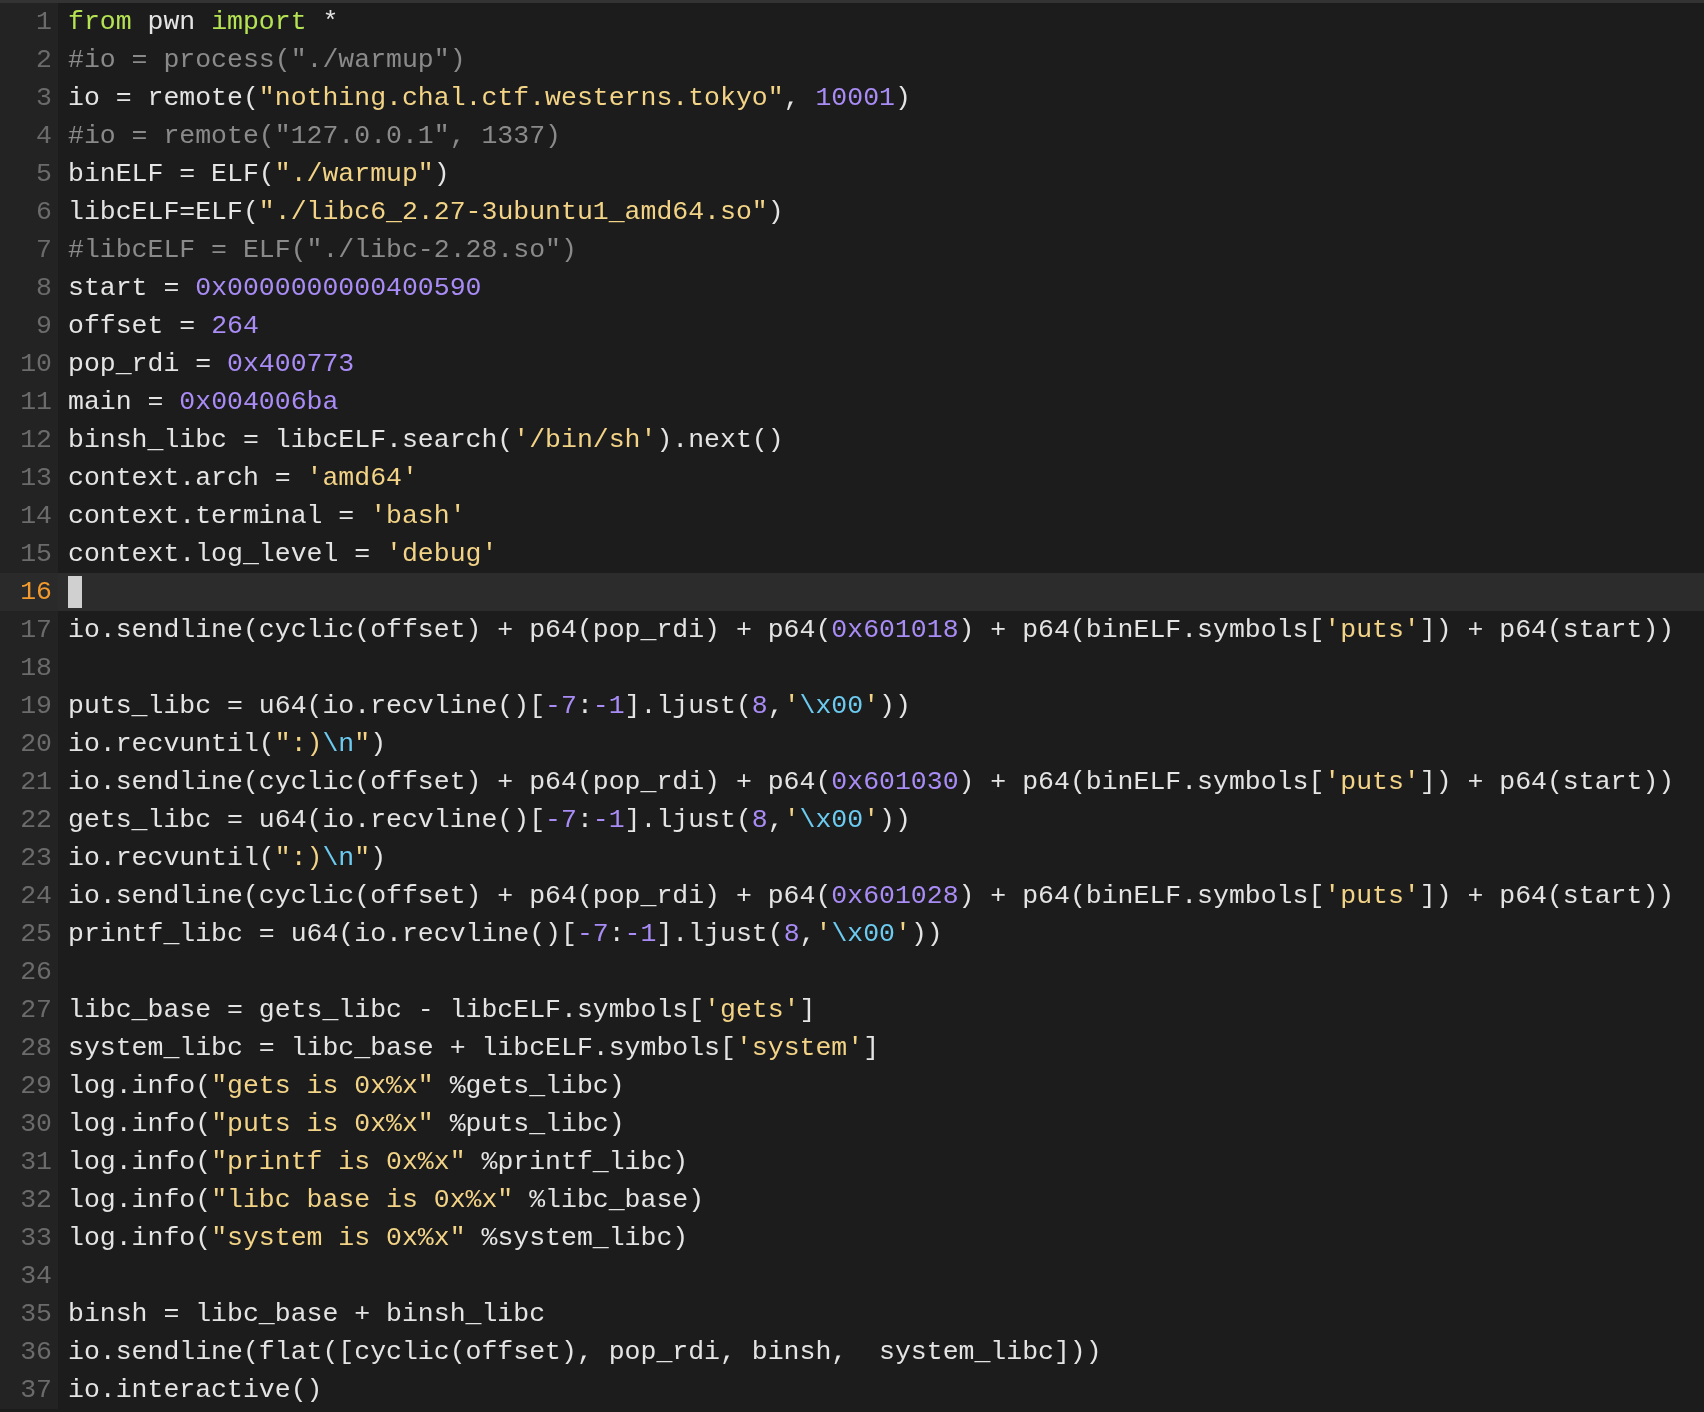  Describe the element at coordinates (29, 1162) in the screenshot. I see `line-number: 31` at that location.